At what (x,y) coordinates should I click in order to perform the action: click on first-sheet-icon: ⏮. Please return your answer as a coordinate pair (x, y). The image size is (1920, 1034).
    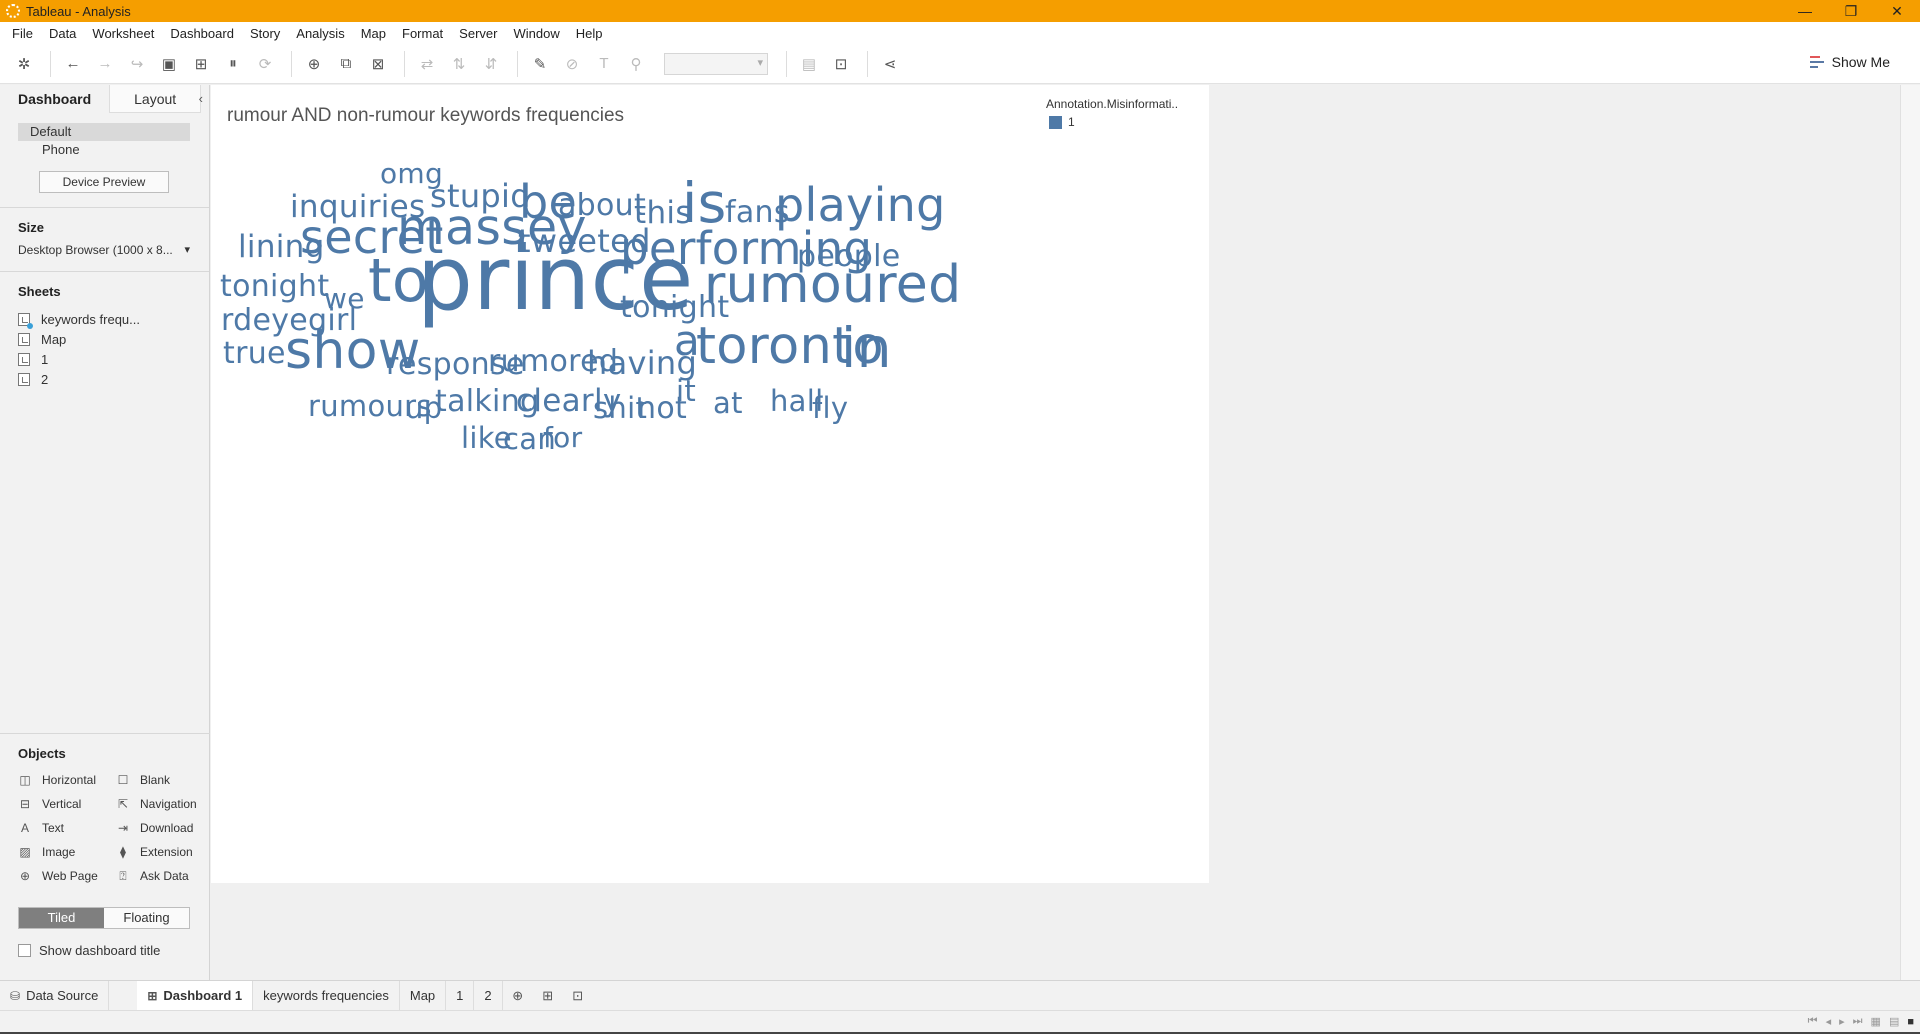
    Looking at the image, I should click on (1813, 1021).